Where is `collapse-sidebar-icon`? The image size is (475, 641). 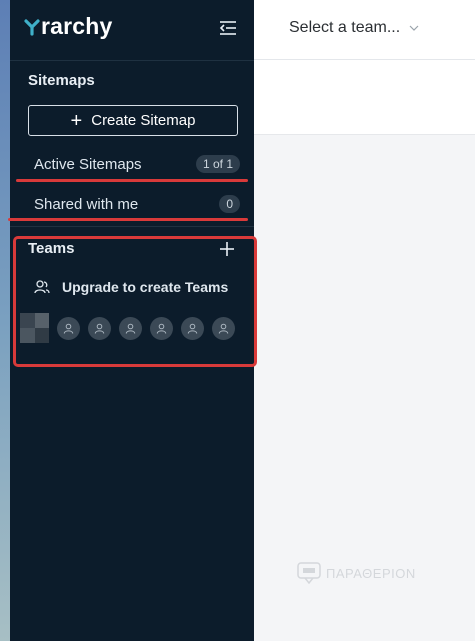
collapse-sidebar-icon is located at coordinates (228, 28).